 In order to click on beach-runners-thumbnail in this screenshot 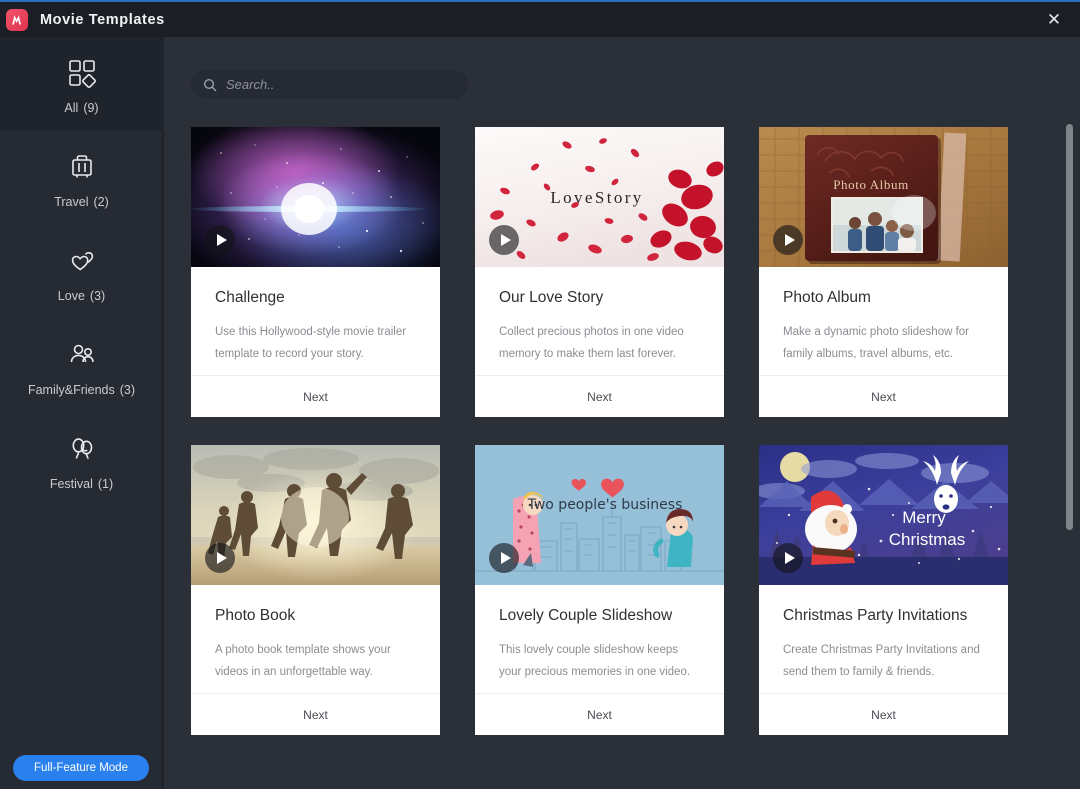, I will do `click(315, 515)`.